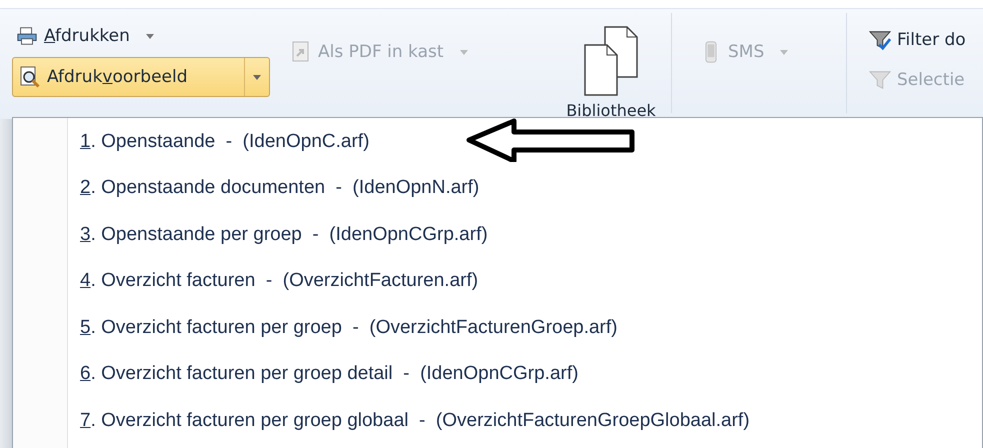 The height and width of the screenshot is (448, 983). What do you see at coordinates (27, 36) in the screenshot?
I see `printer-icon` at bounding box center [27, 36].